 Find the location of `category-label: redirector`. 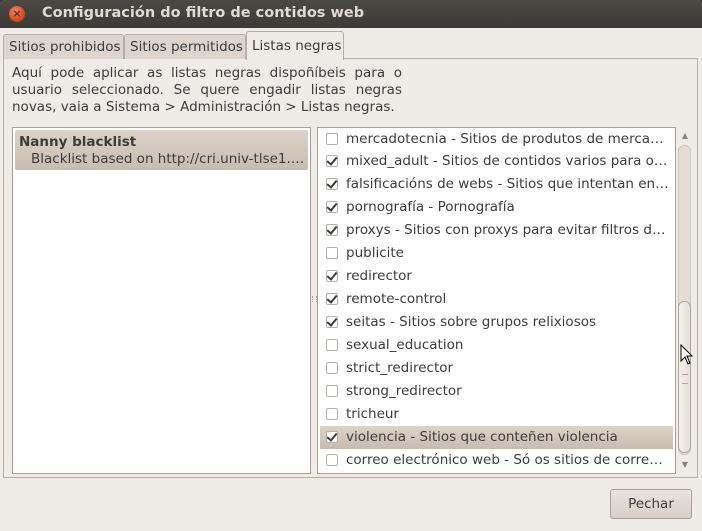

category-label: redirector is located at coordinates (379, 276).